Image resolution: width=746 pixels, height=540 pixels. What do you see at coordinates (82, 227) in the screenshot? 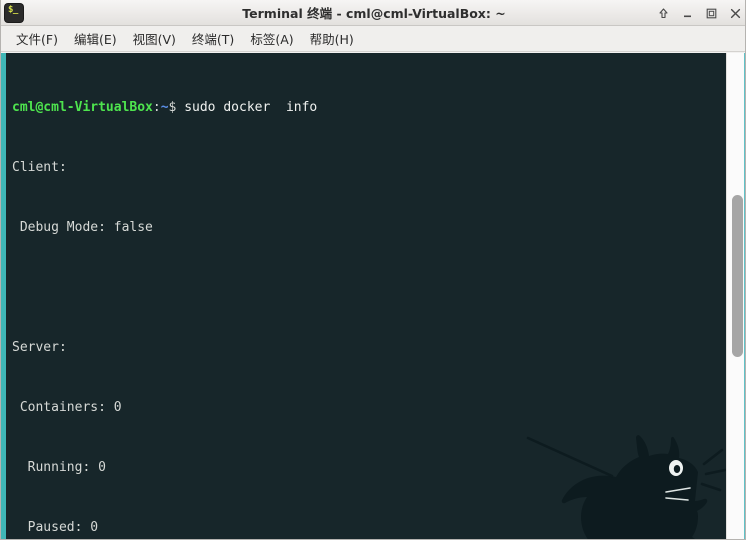
I see `terminal-line: Debug Mode: false` at bounding box center [82, 227].